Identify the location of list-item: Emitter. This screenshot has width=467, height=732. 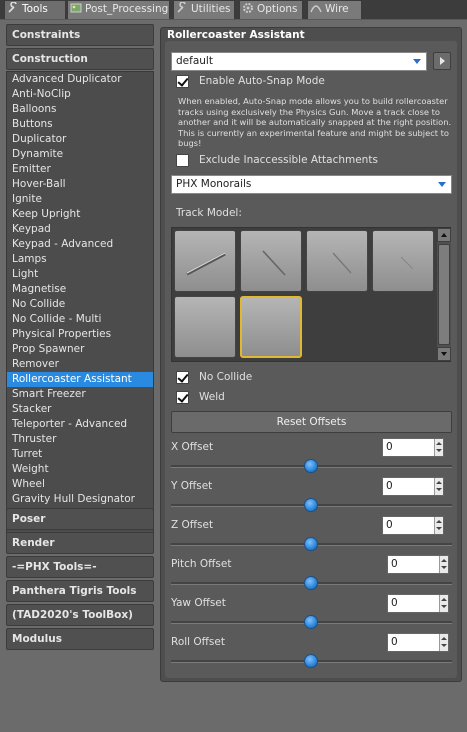
(80, 169).